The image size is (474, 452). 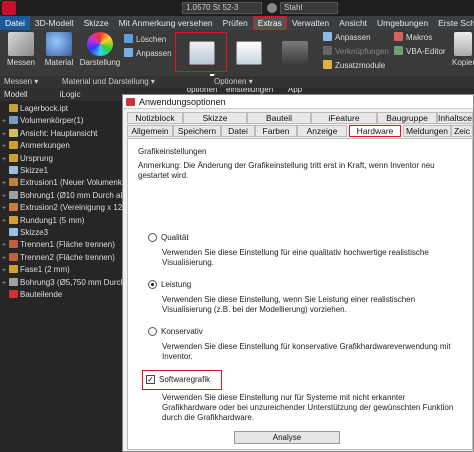 What do you see at coordinates (25, 232) in the screenshot?
I see `tree-item: Skizze3` at bounding box center [25, 232].